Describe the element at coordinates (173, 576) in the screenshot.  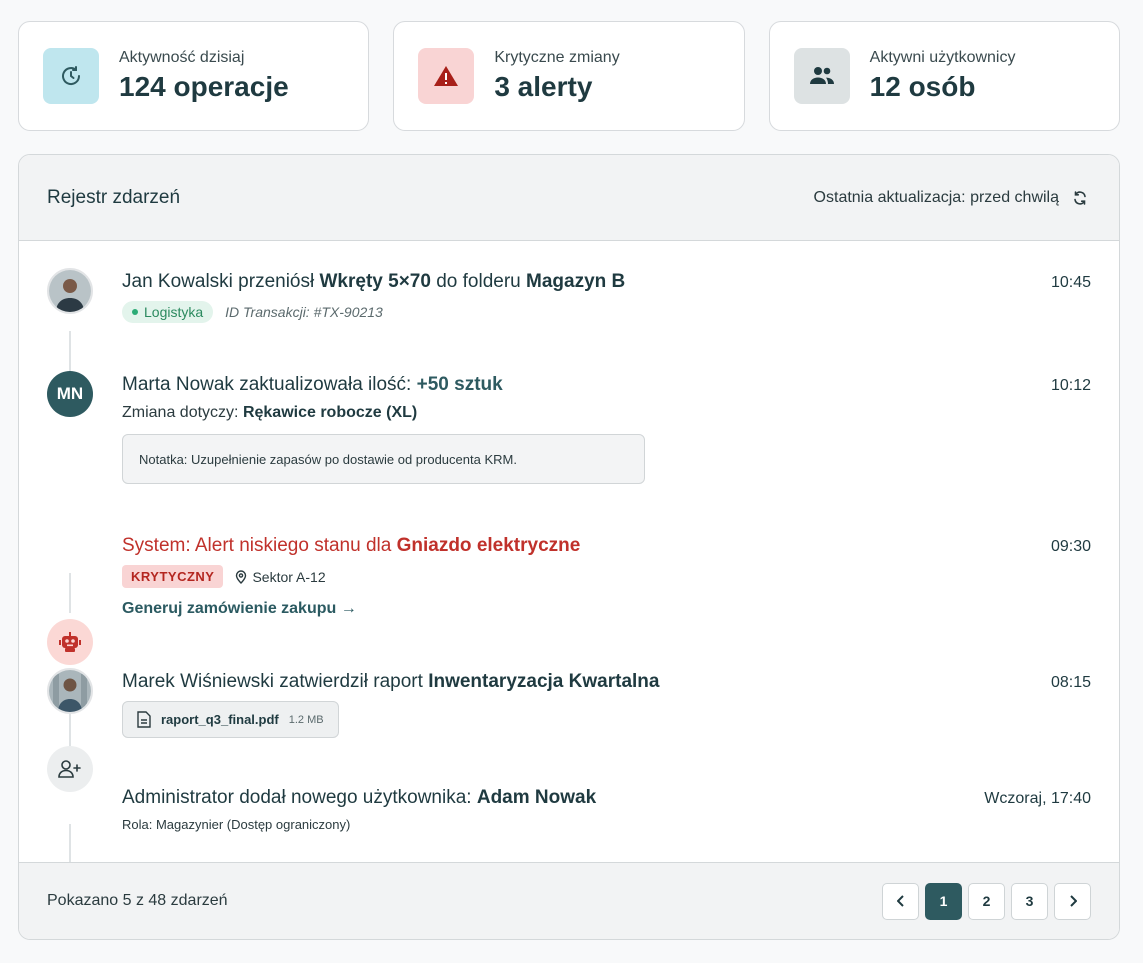
I see `critical-badge: KRYTYCZNY` at that location.